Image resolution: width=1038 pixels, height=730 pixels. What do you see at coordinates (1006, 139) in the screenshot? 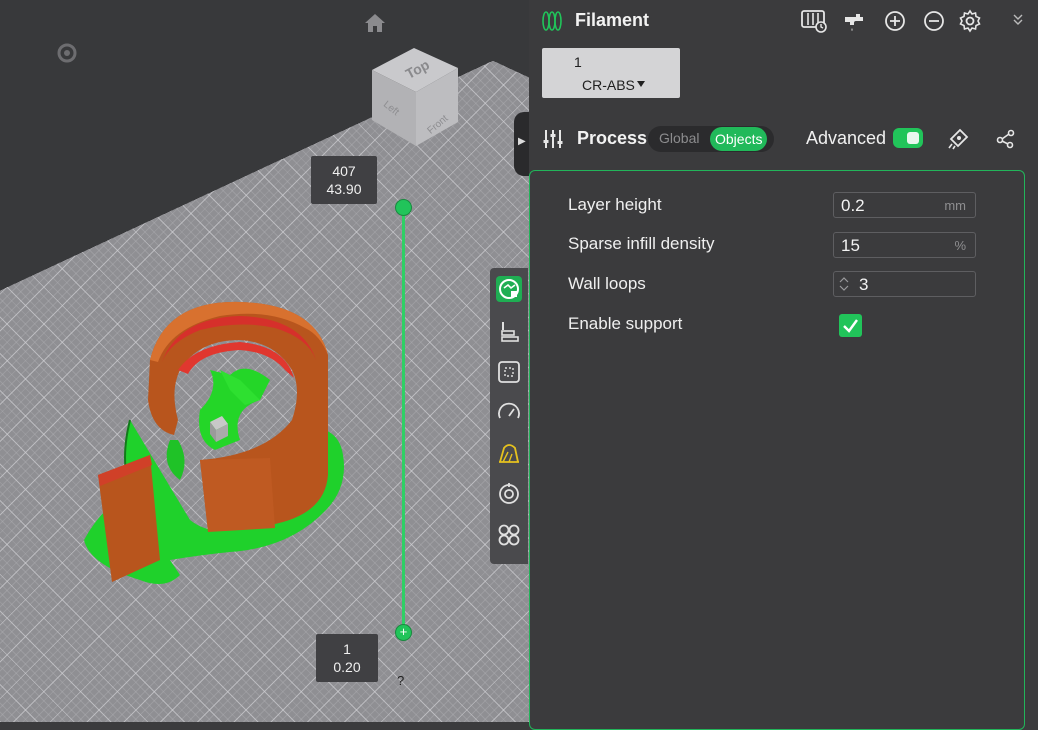
I see `compare-icon` at bounding box center [1006, 139].